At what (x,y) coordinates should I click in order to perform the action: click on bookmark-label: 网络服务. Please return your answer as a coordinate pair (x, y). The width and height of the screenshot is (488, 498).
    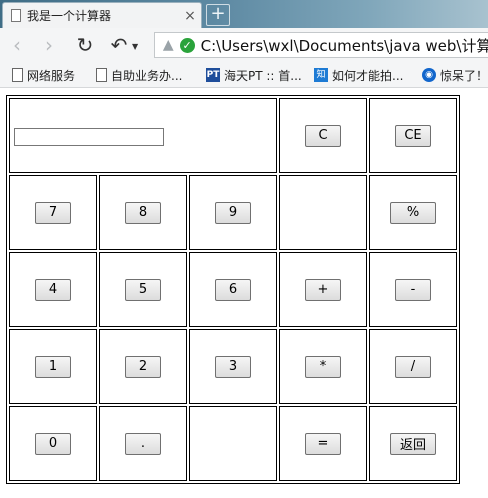
    Looking at the image, I should click on (51, 75).